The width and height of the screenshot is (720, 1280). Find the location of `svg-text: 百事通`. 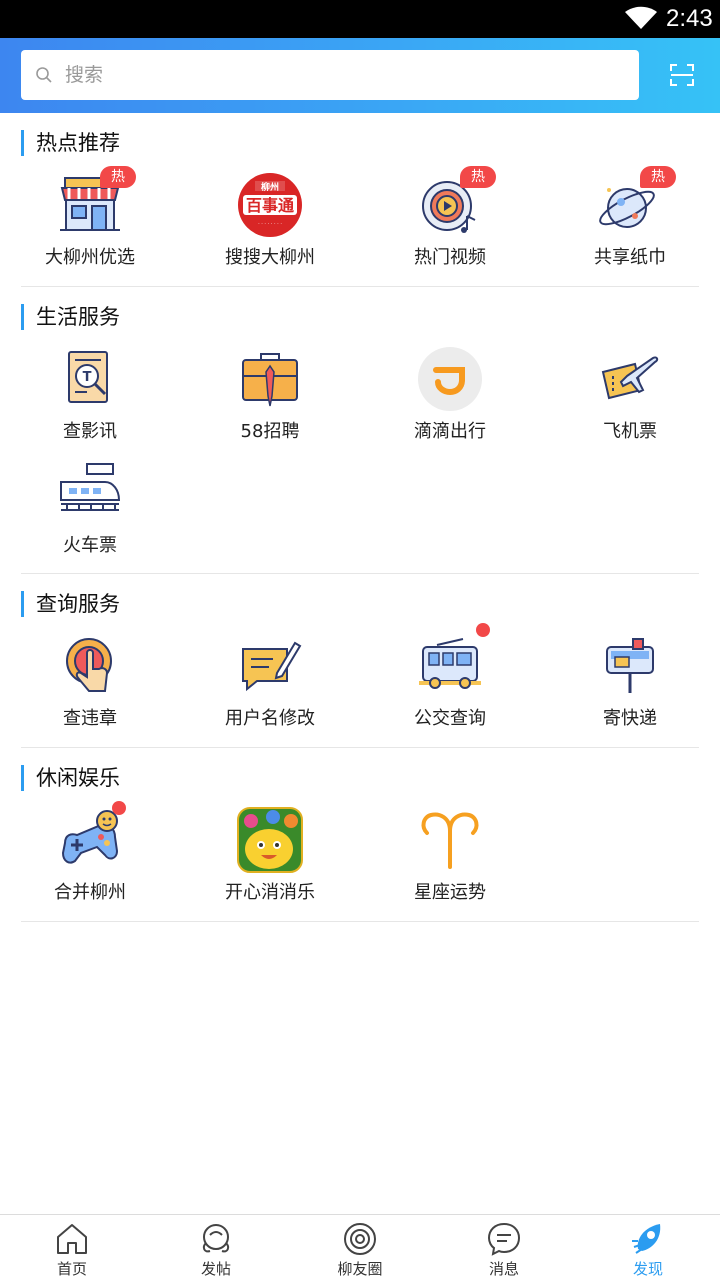

svg-text: 百事通 is located at coordinates (270, 205).